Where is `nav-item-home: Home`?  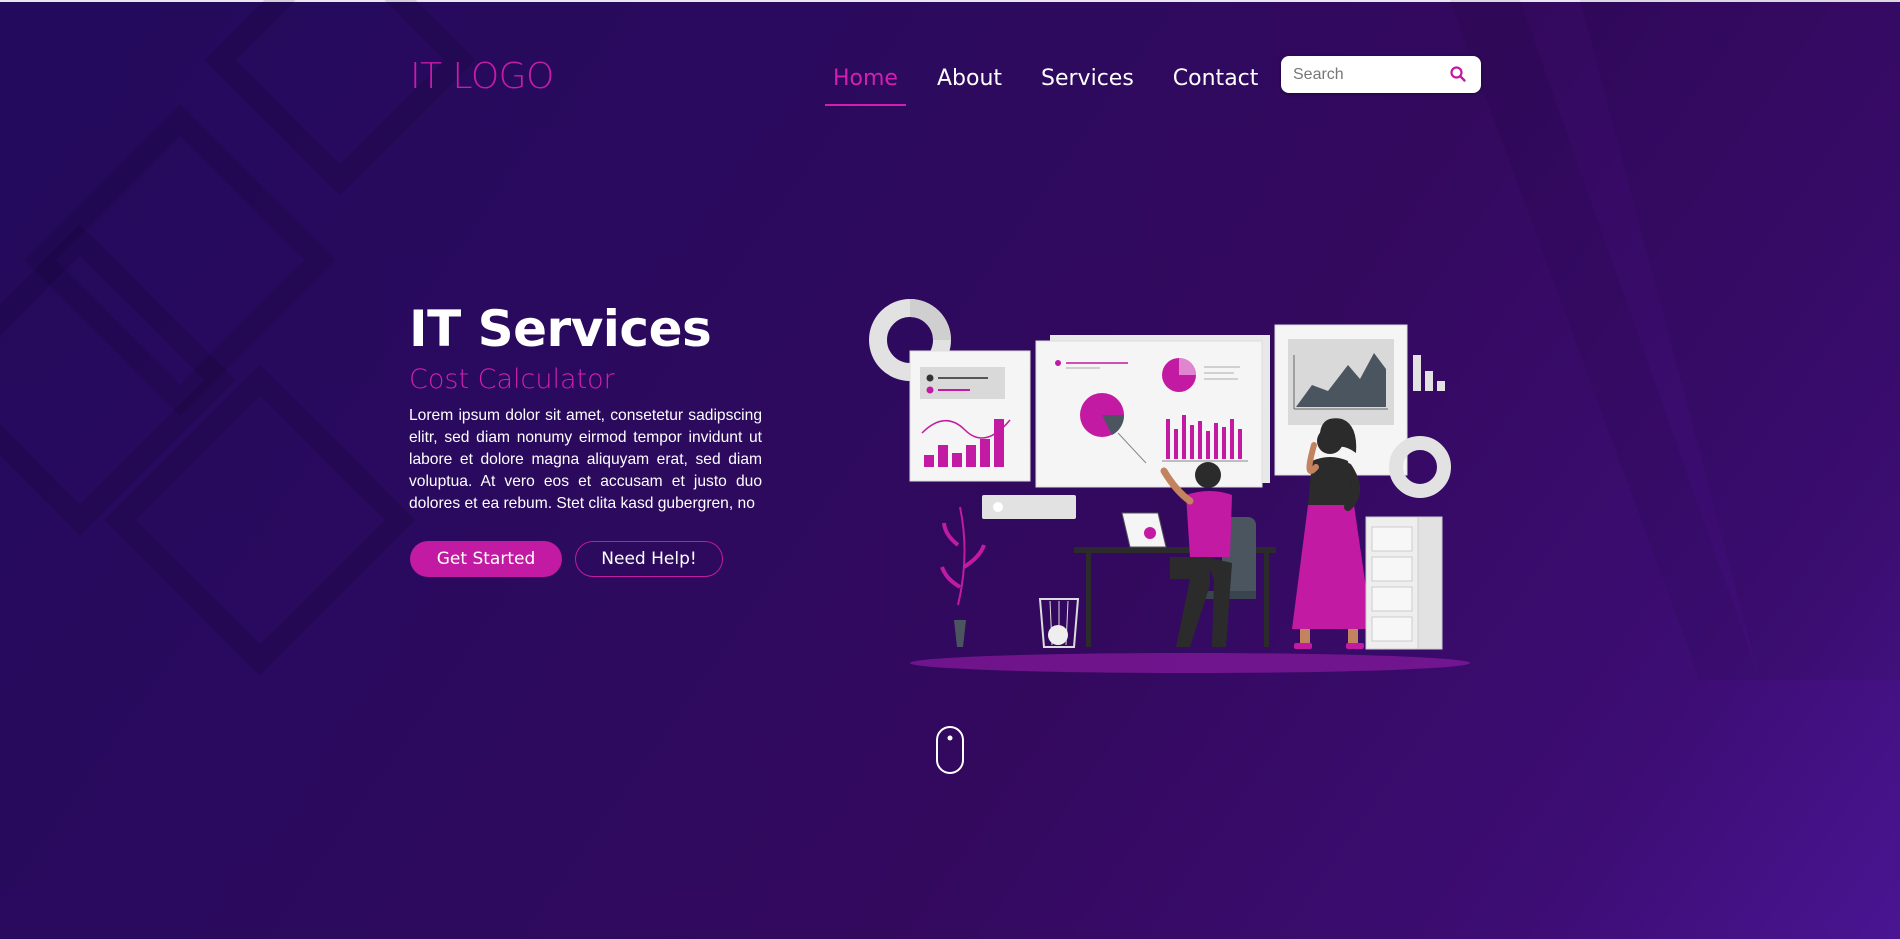
nav-item-home: Home is located at coordinates (865, 84).